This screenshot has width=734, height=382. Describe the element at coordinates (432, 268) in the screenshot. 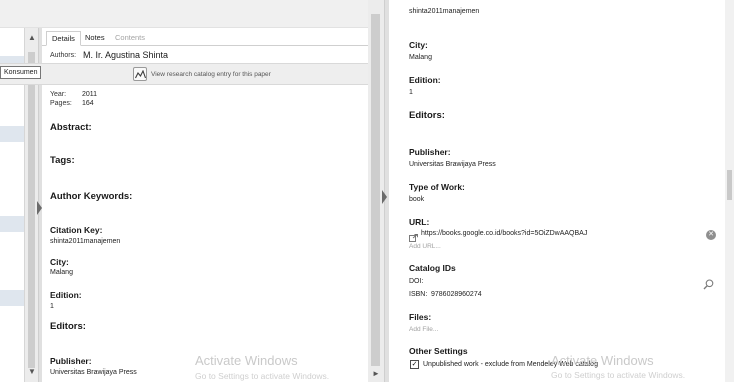

I see `catalog-ids-label: Catalog IDs` at that location.